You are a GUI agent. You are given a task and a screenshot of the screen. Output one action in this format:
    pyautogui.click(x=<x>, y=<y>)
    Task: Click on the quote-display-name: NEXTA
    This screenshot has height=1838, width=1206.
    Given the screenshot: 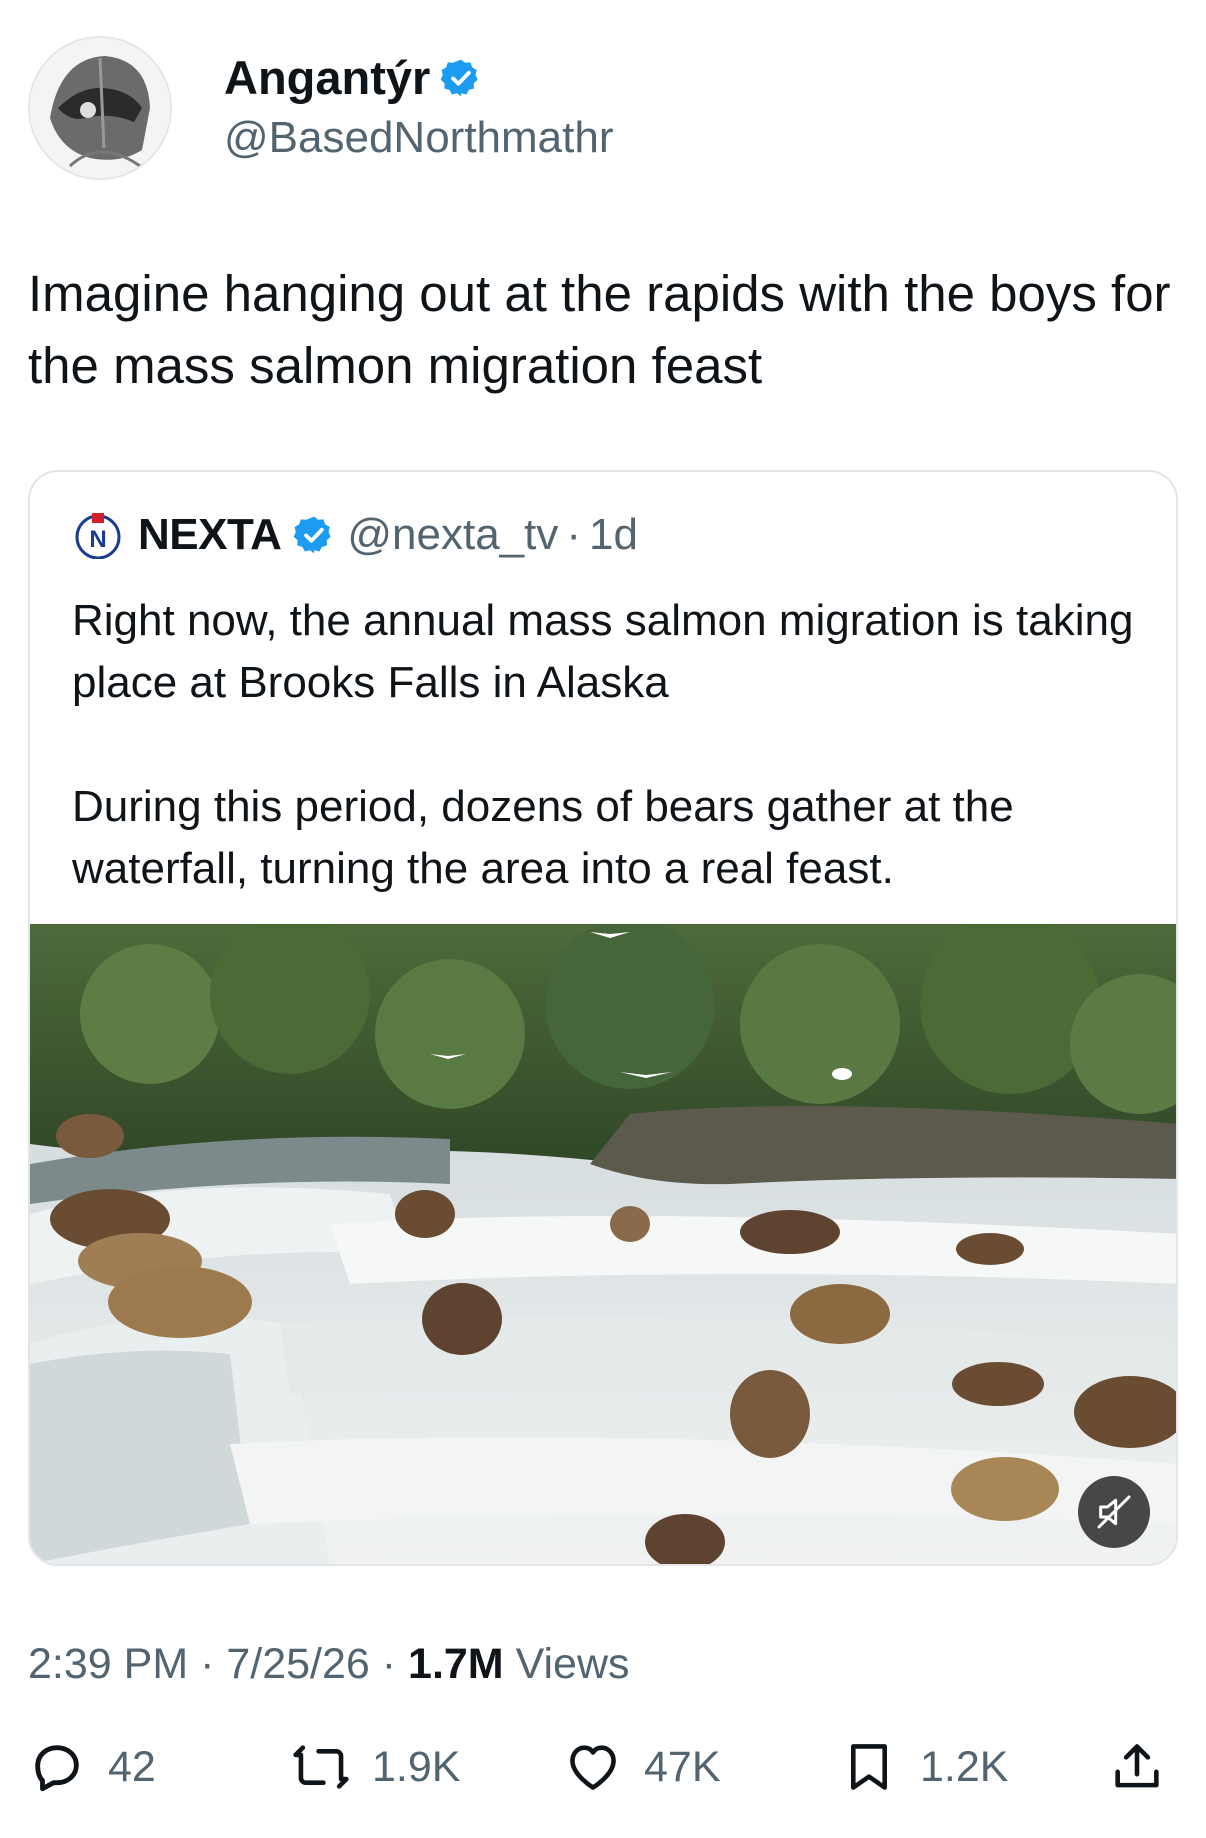 What is the action you would take?
    pyautogui.click(x=210, y=535)
    